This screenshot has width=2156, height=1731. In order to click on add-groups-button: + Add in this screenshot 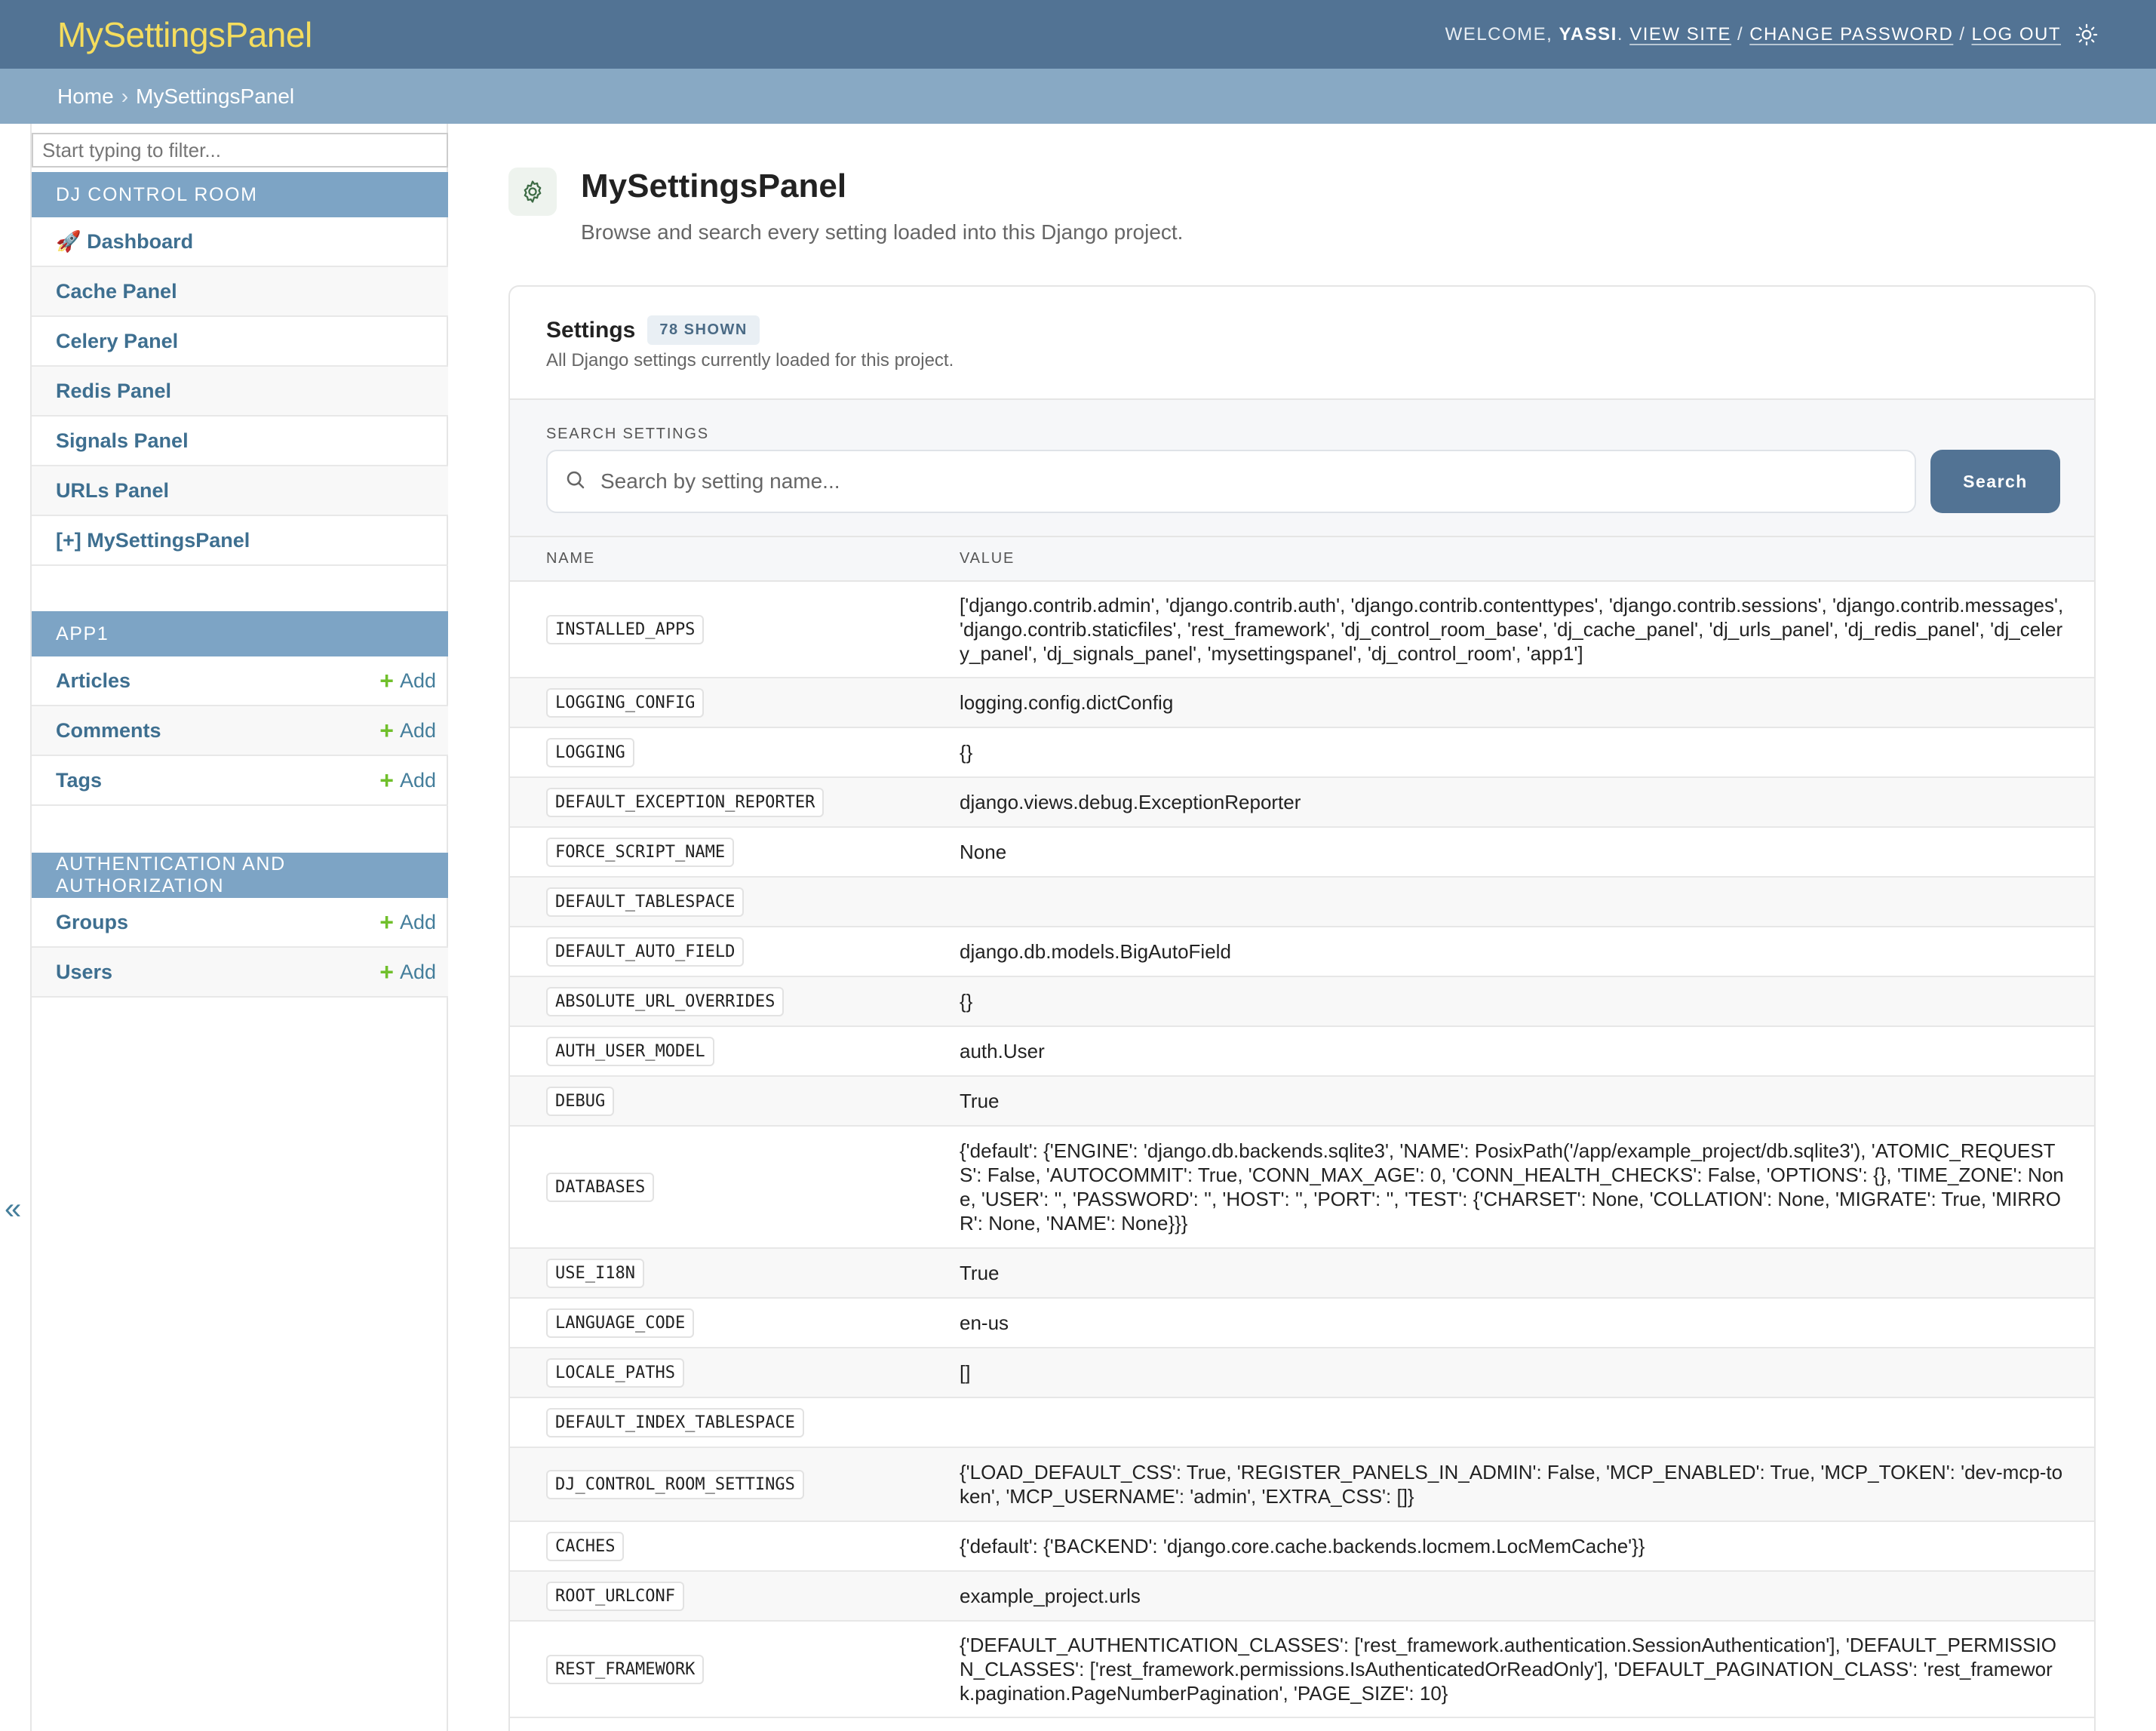, I will do `click(407, 922)`.